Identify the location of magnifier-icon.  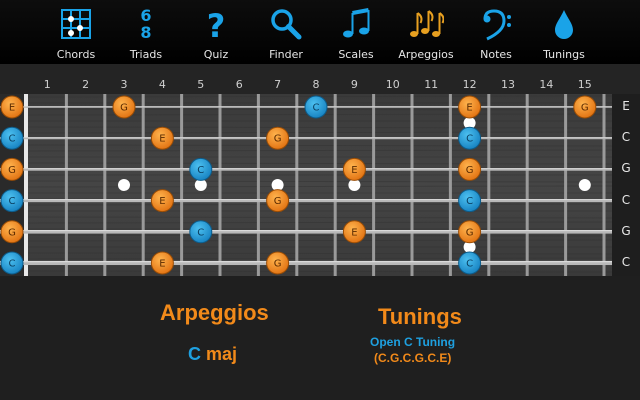
(286, 24).